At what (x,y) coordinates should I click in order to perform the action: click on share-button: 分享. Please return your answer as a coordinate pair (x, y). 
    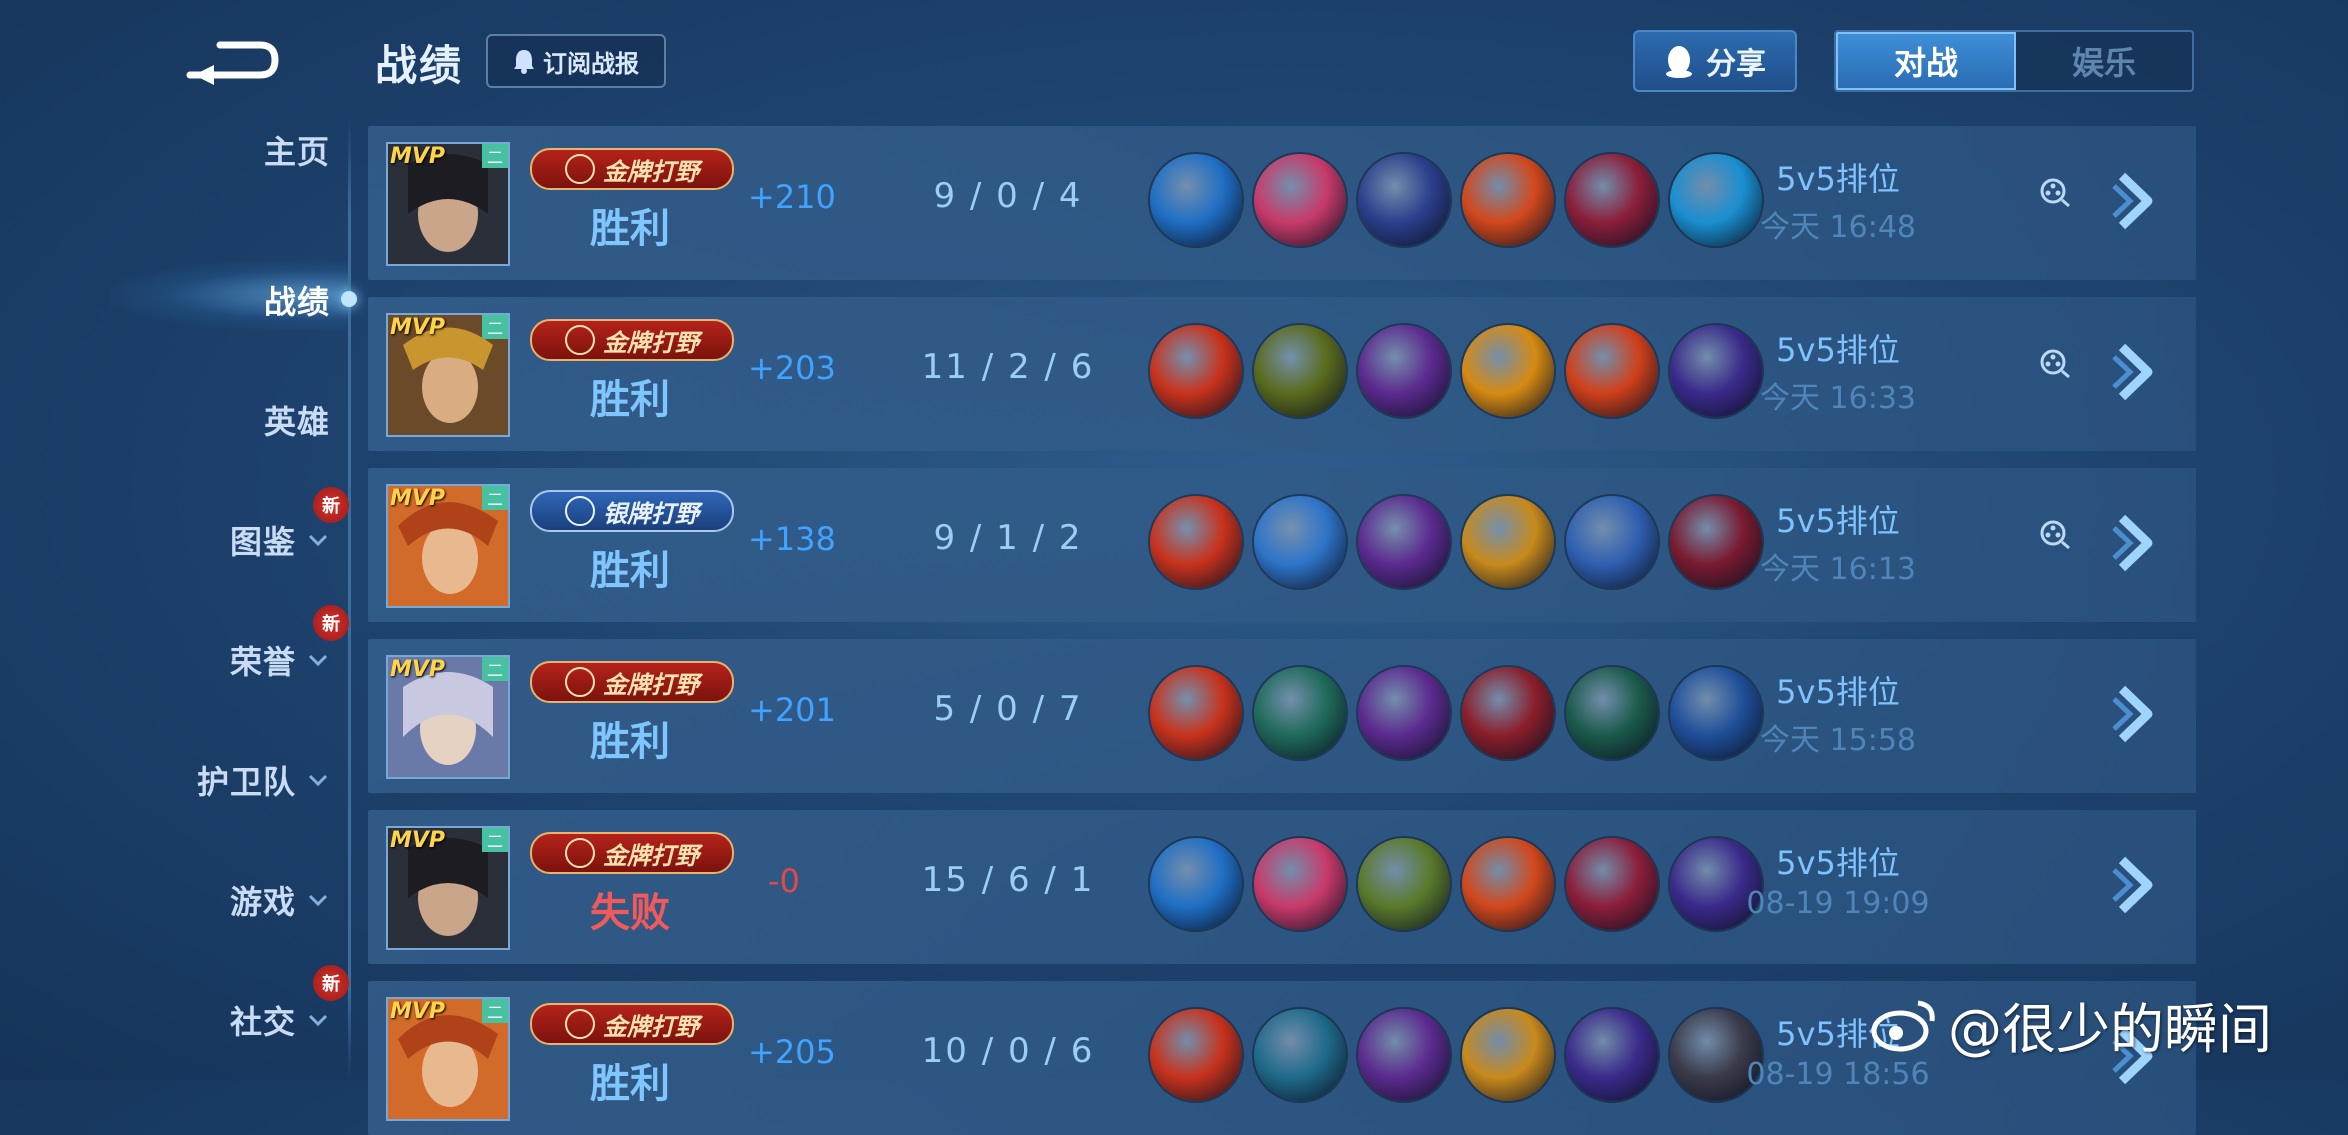
    Looking at the image, I should click on (1715, 61).